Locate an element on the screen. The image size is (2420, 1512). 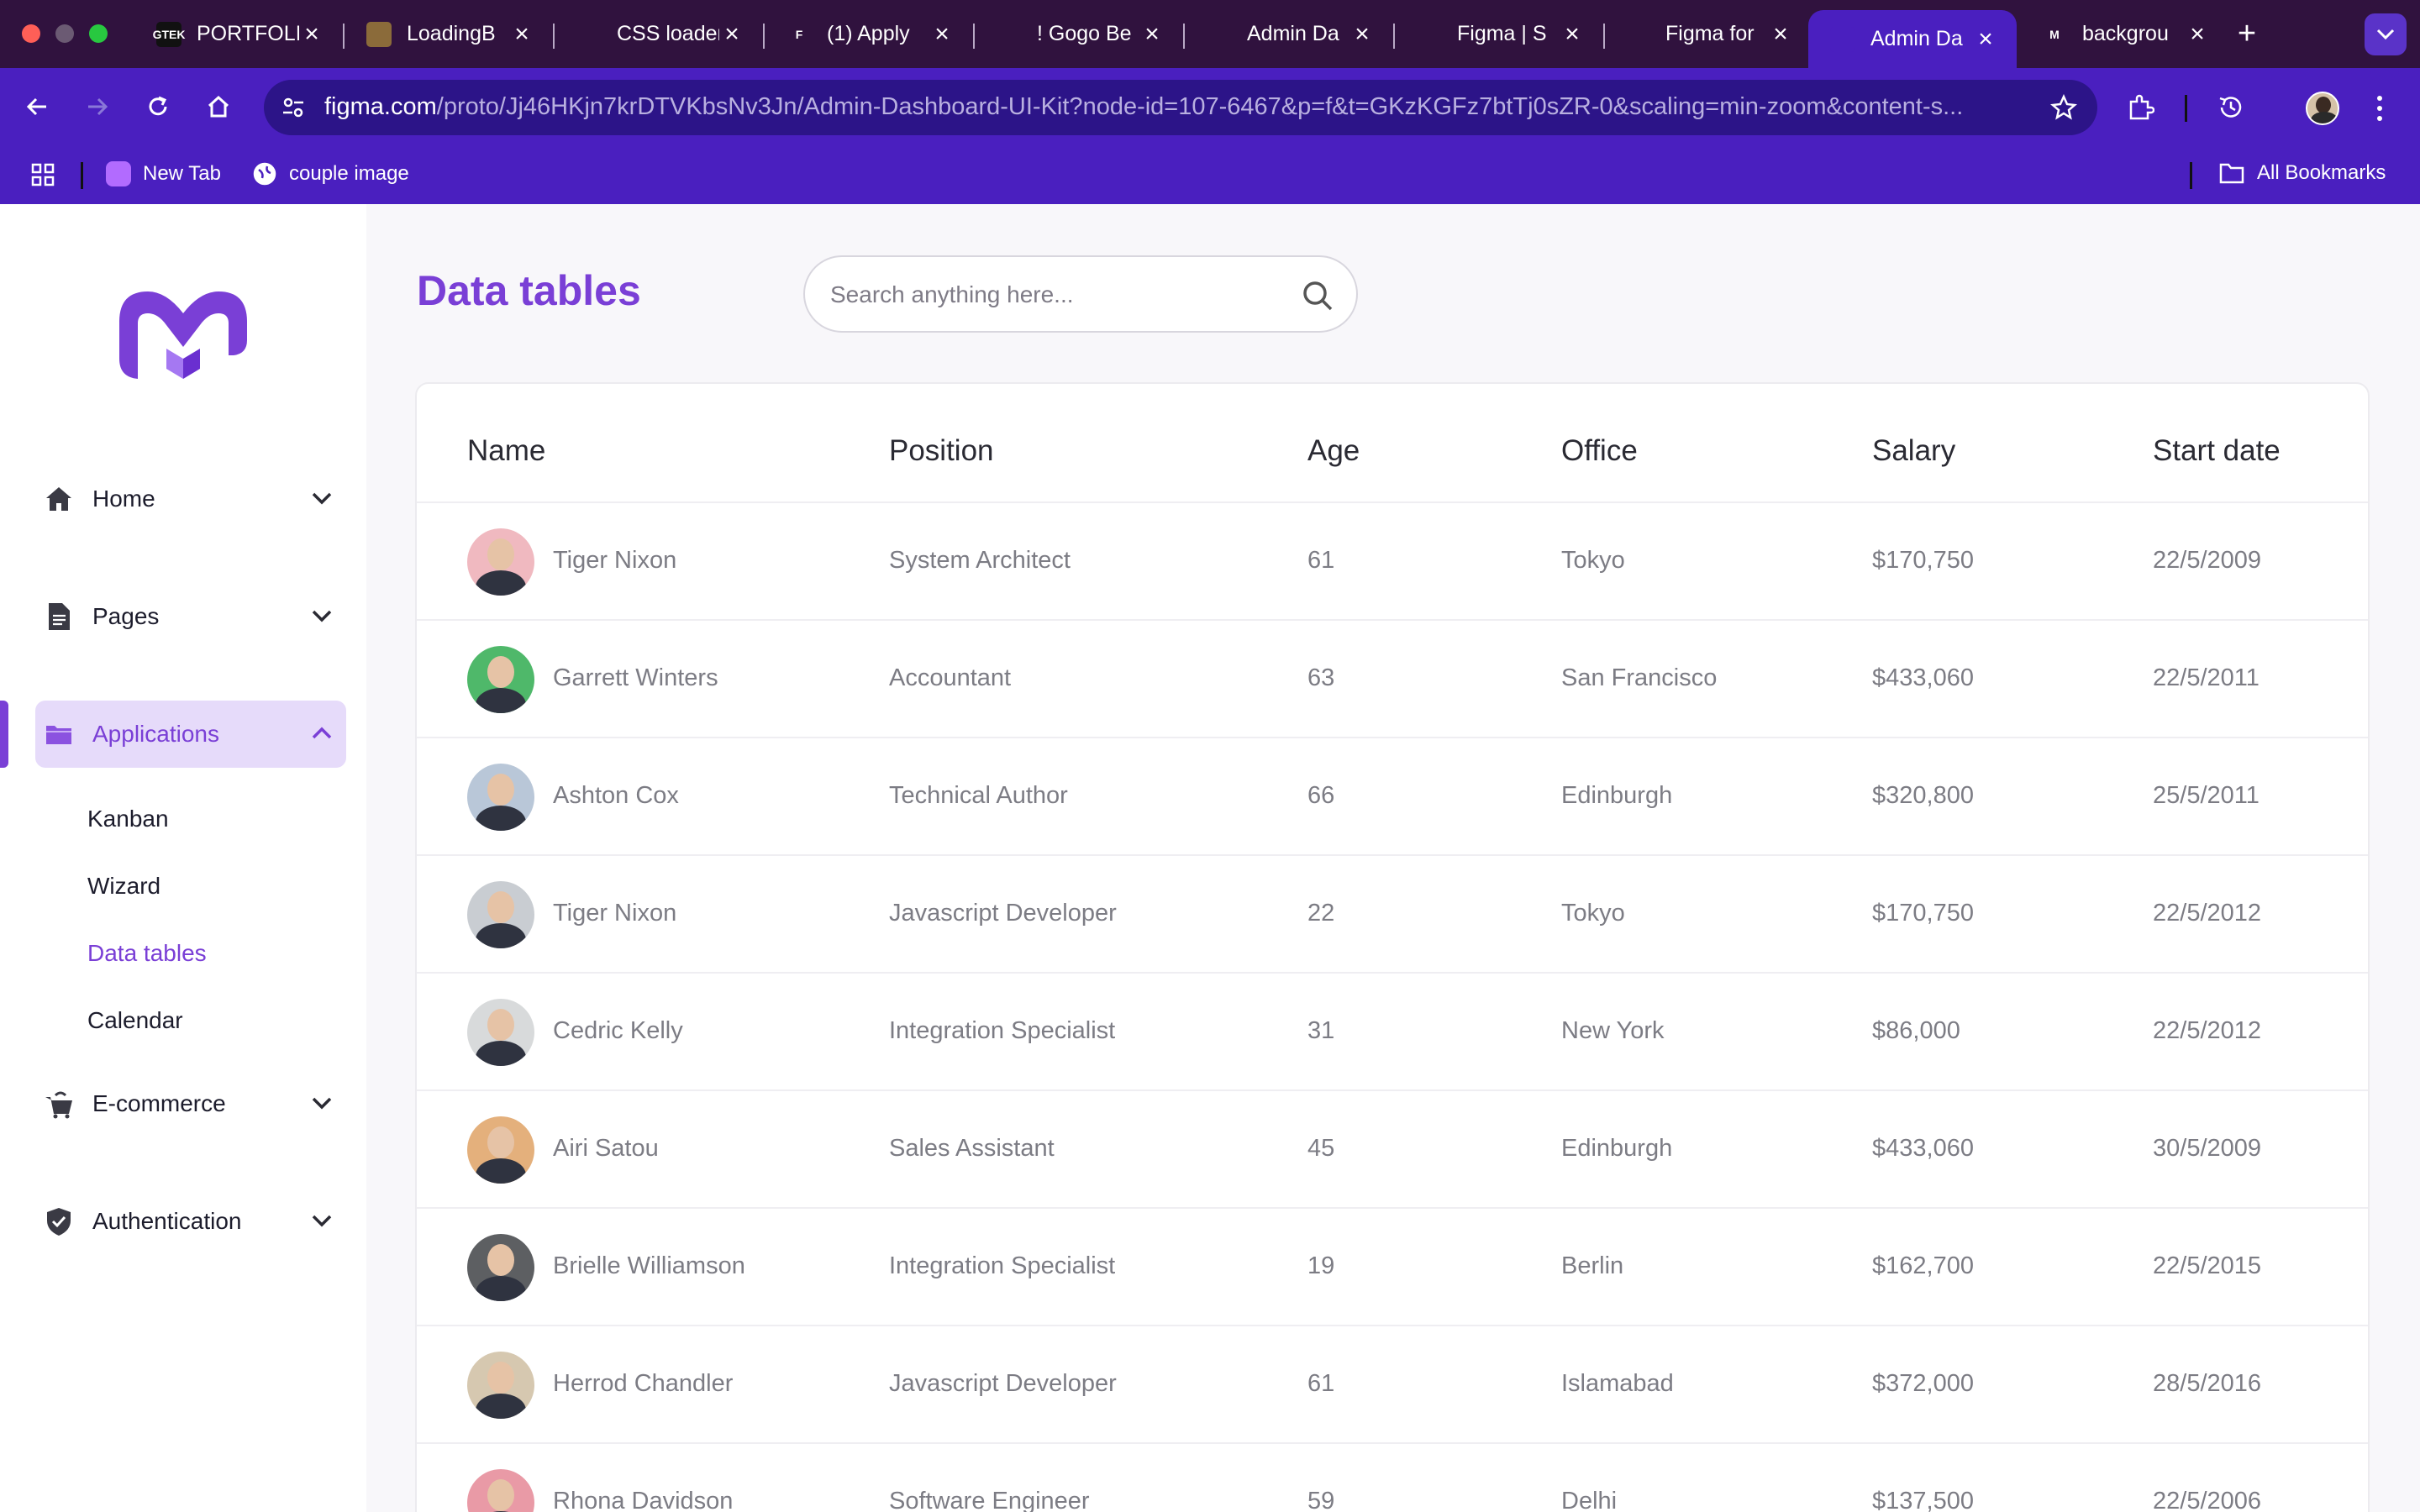
reload-button is located at coordinates (158, 107).